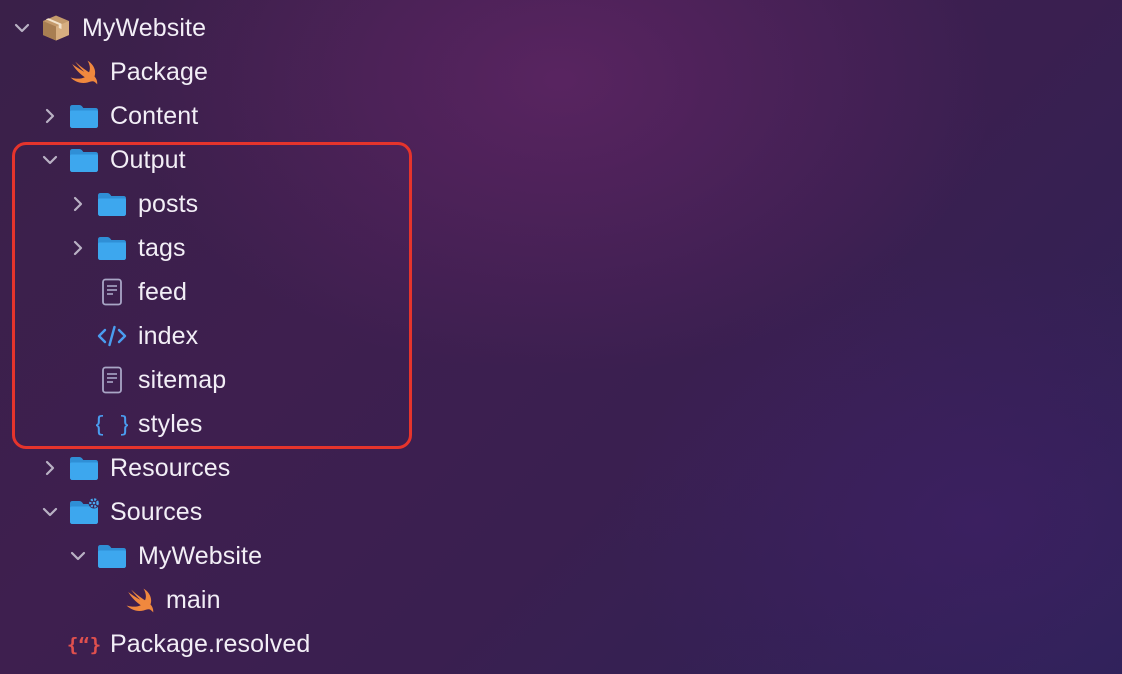 This screenshot has height=674, width=1122. I want to click on tree-row-mywebsite-folder: MyWebsite, so click(350, 556).